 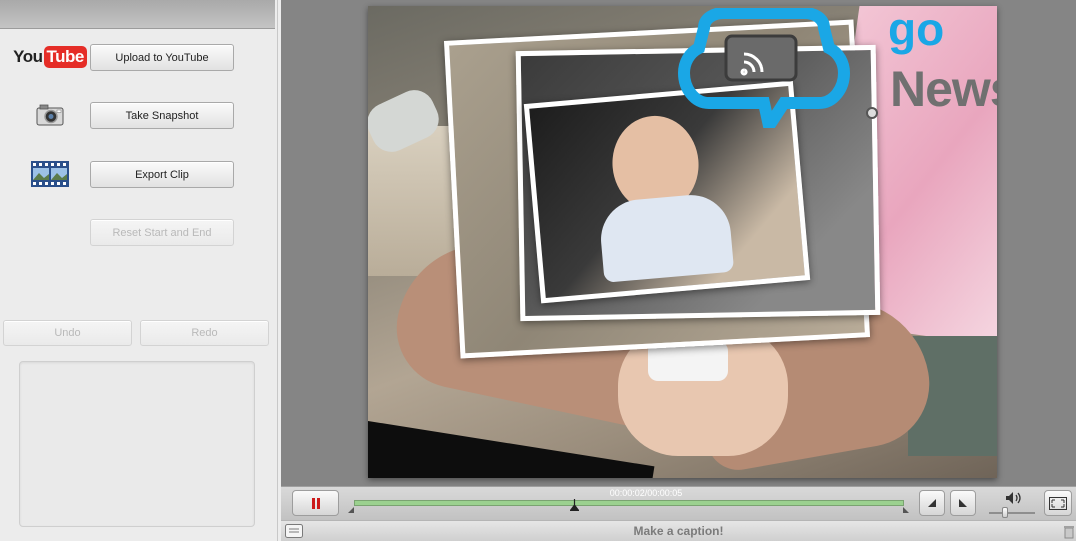 I want to click on volume-icon, so click(x=1014, y=498).